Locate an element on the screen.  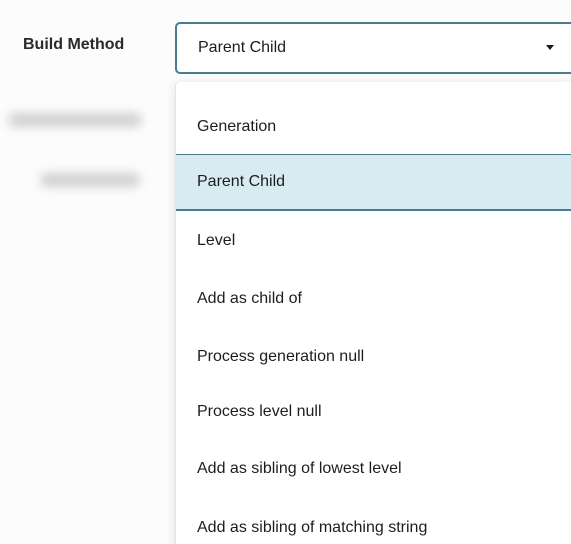
option-add-as-sibling-of-lowest-level: Add as sibling of lowest level is located at coordinates (373, 468).